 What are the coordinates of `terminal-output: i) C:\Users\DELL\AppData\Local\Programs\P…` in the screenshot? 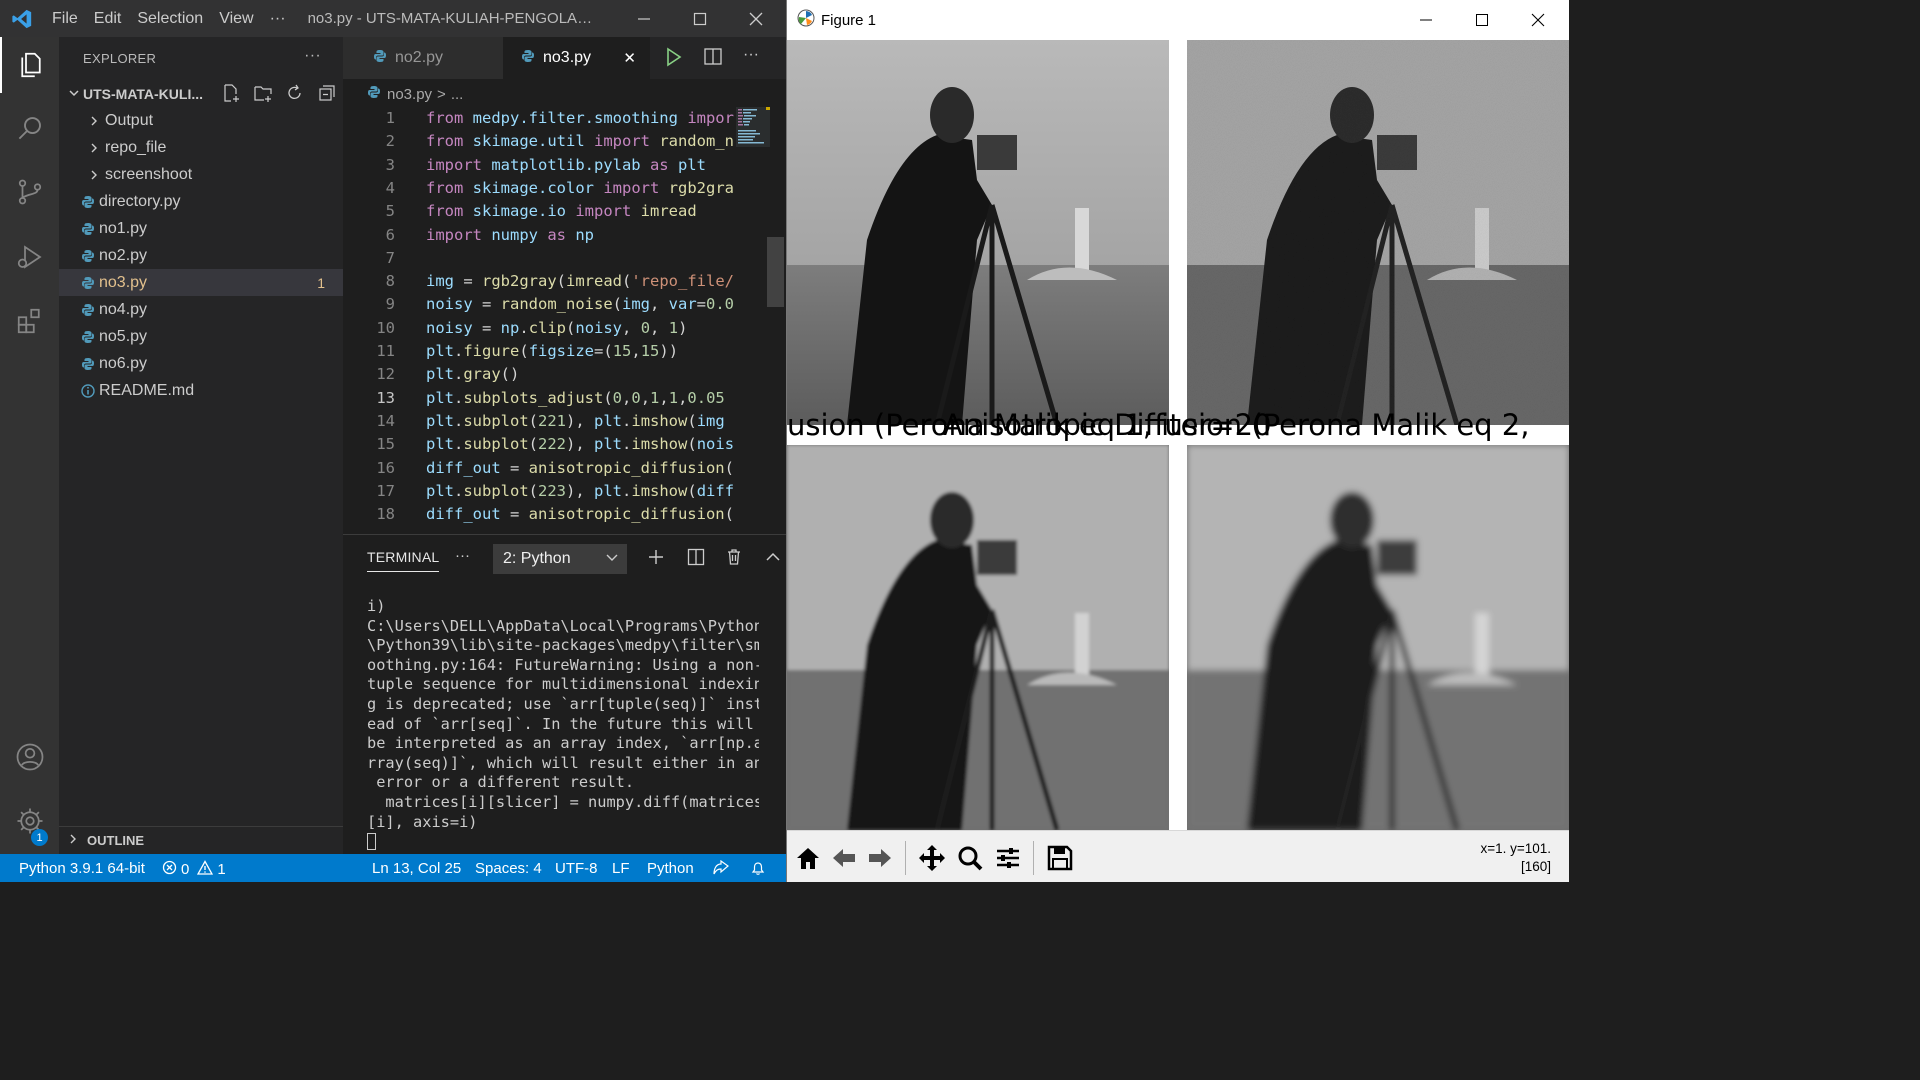 It's located at (563, 724).